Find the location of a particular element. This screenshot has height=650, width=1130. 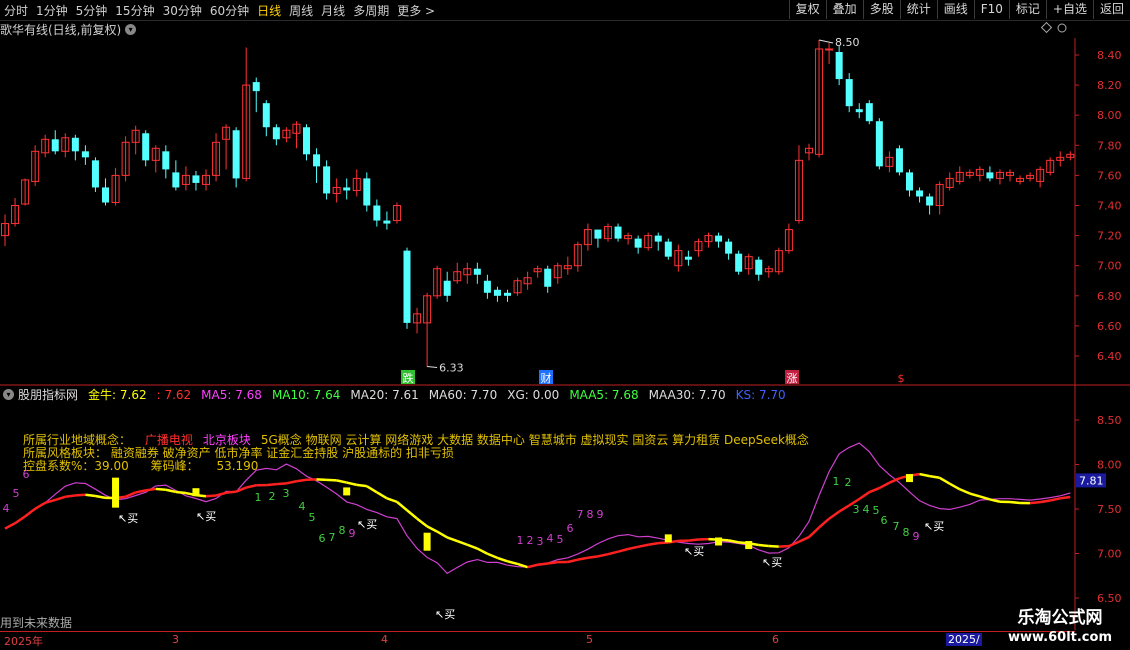

sequence-digit-3: 1 is located at coordinates (258, 497).